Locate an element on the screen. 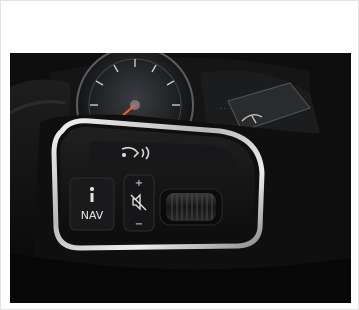 The image size is (359, 310). nav-label: NAV is located at coordinates (92, 215).